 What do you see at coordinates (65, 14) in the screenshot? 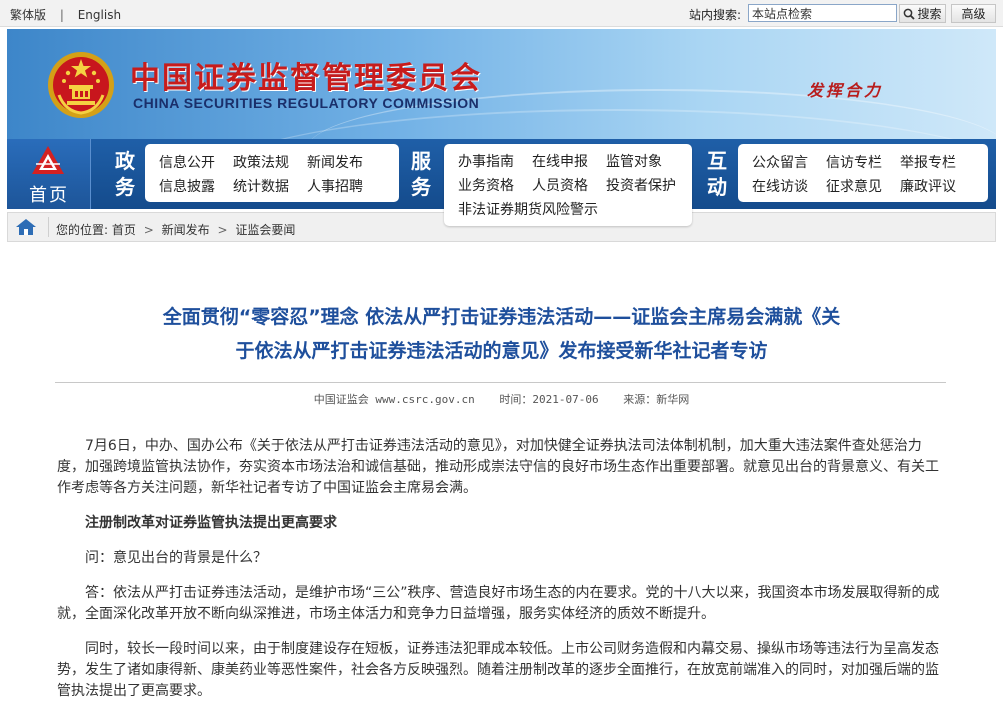
I see `language-links: 繁体版 | English` at bounding box center [65, 14].